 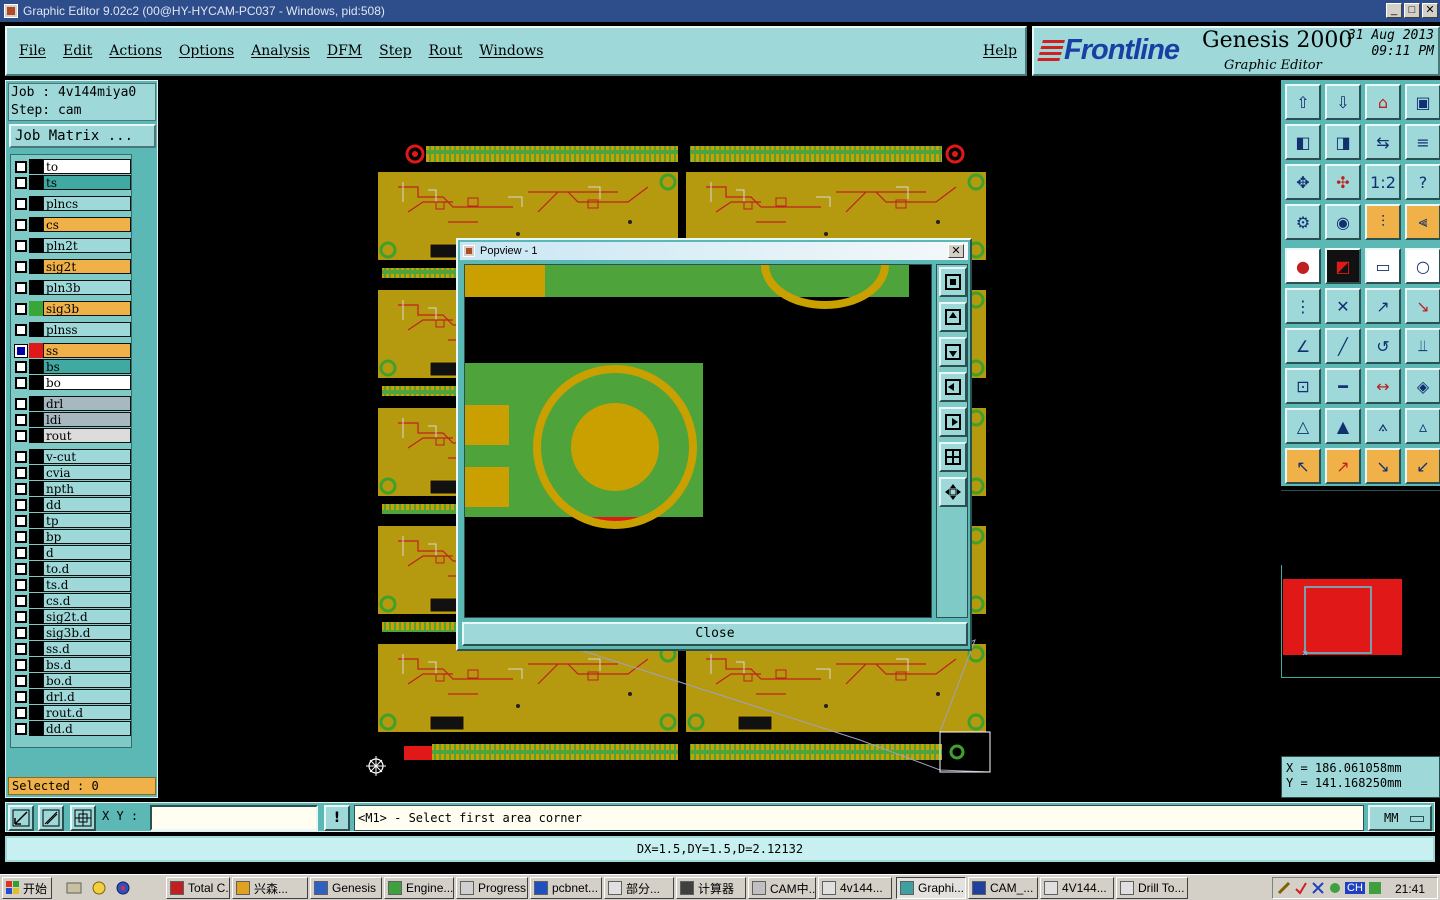 What do you see at coordinates (87, 287) in the screenshot?
I see `layer-name: pln3b` at bounding box center [87, 287].